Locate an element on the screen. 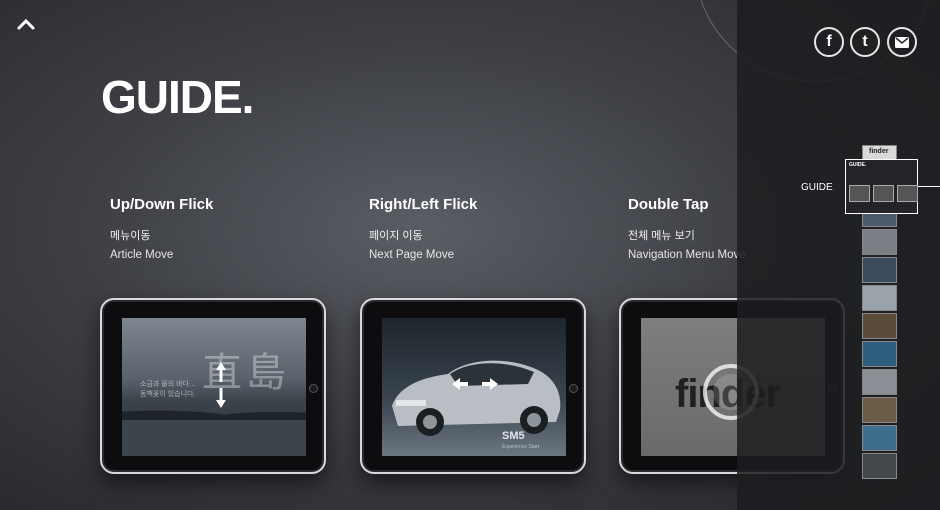 The width and height of the screenshot is (940, 510). tablet-right-left: SM5 Experience Start is located at coordinates (473, 386).